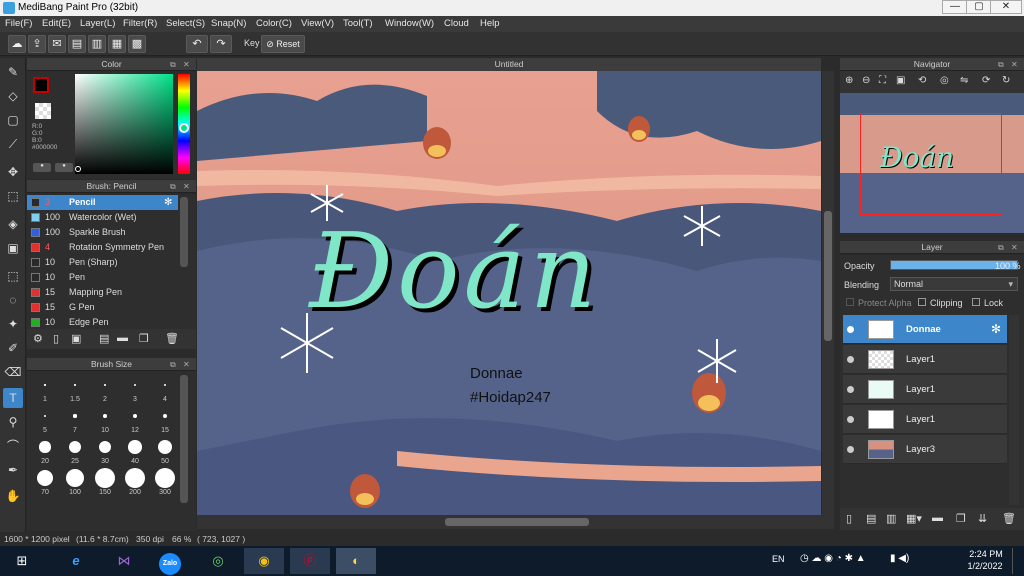 Image resolution: width=1024 pixels, height=576 pixels. Describe the element at coordinates (22, 561) in the screenshot. I see `start-icon: ⊞` at that location.